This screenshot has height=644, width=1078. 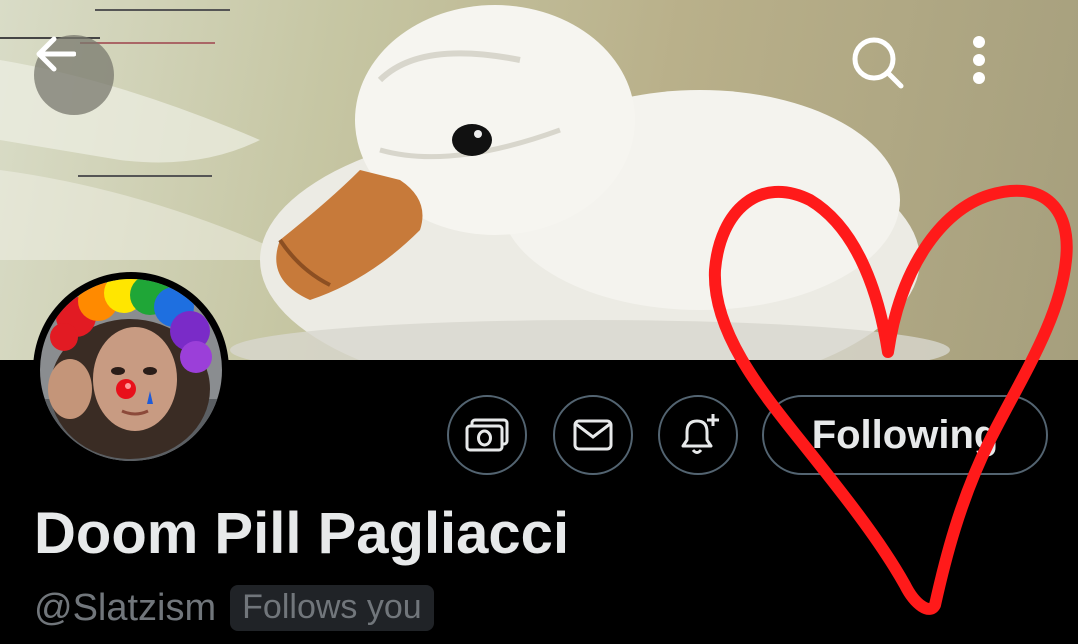 What do you see at coordinates (878, 63) in the screenshot?
I see `search-icon` at bounding box center [878, 63].